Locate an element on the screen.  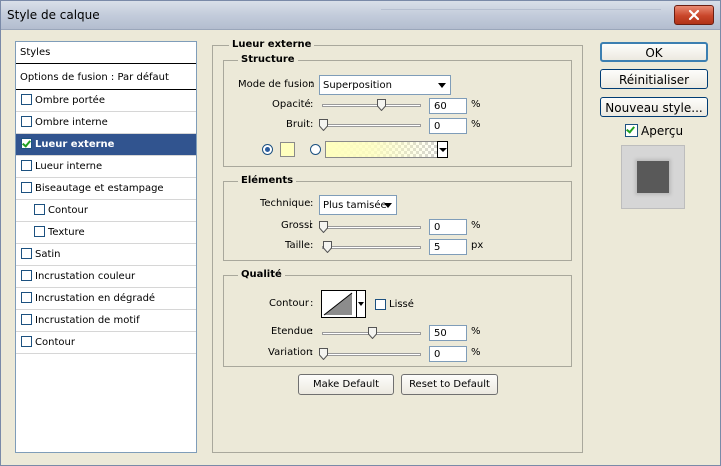
preview-checkbox is located at coordinates (631, 130).